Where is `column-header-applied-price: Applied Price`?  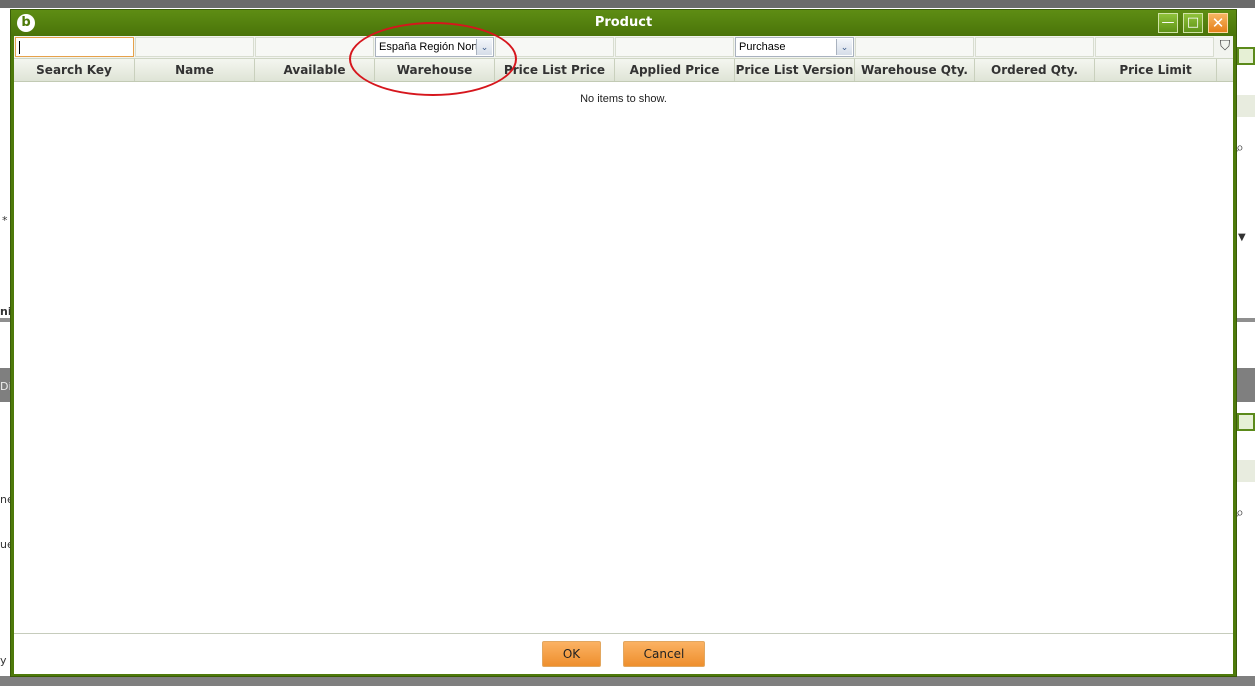 column-header-applied-price: Applied Price is located at coordinates (675, 70).